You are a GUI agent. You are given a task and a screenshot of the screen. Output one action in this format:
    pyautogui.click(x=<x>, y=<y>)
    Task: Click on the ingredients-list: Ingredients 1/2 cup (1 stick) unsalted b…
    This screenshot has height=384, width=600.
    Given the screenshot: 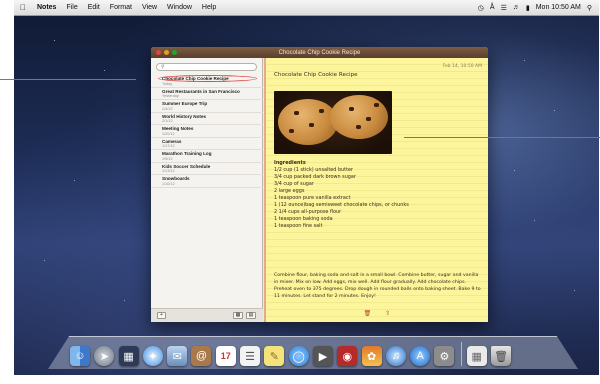 What is the action you would take?
    pyautogui.click(x=374, y=195)
    